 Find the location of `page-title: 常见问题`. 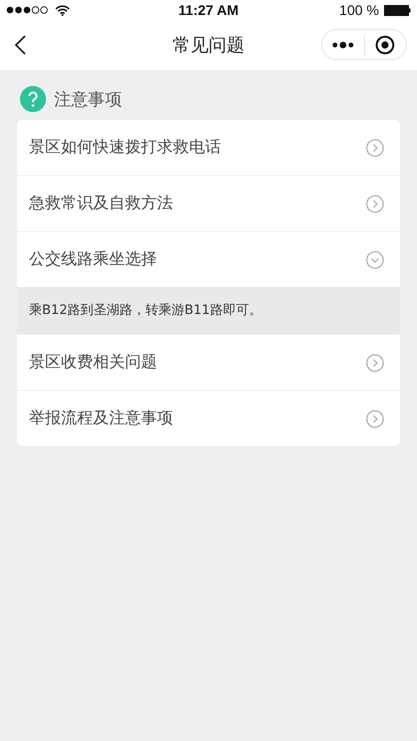

page-title: 常见问题 is located at coordinates (208, 45).